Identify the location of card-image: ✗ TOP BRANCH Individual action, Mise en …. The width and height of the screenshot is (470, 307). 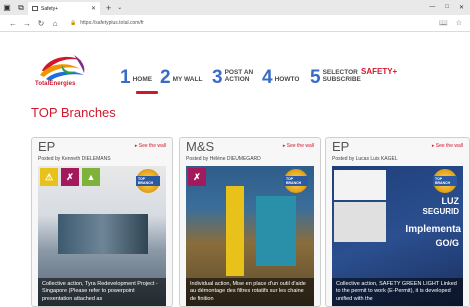
(250, 236).